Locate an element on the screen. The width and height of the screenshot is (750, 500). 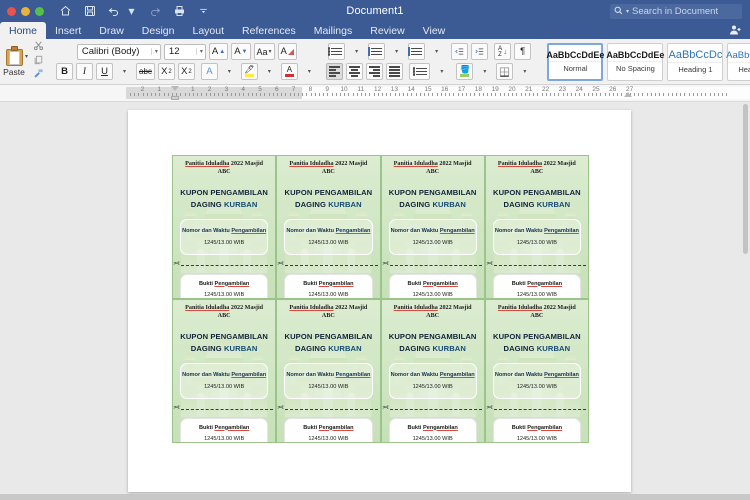
grow-font-button: A ▲ is located at coordinates (218, 51).